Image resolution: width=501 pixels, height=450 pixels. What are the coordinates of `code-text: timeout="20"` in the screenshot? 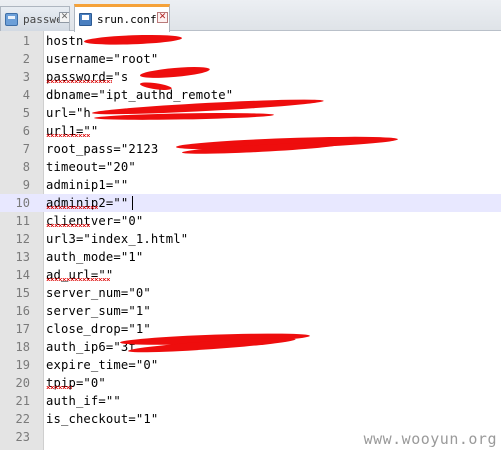 It's located at (91, 167).